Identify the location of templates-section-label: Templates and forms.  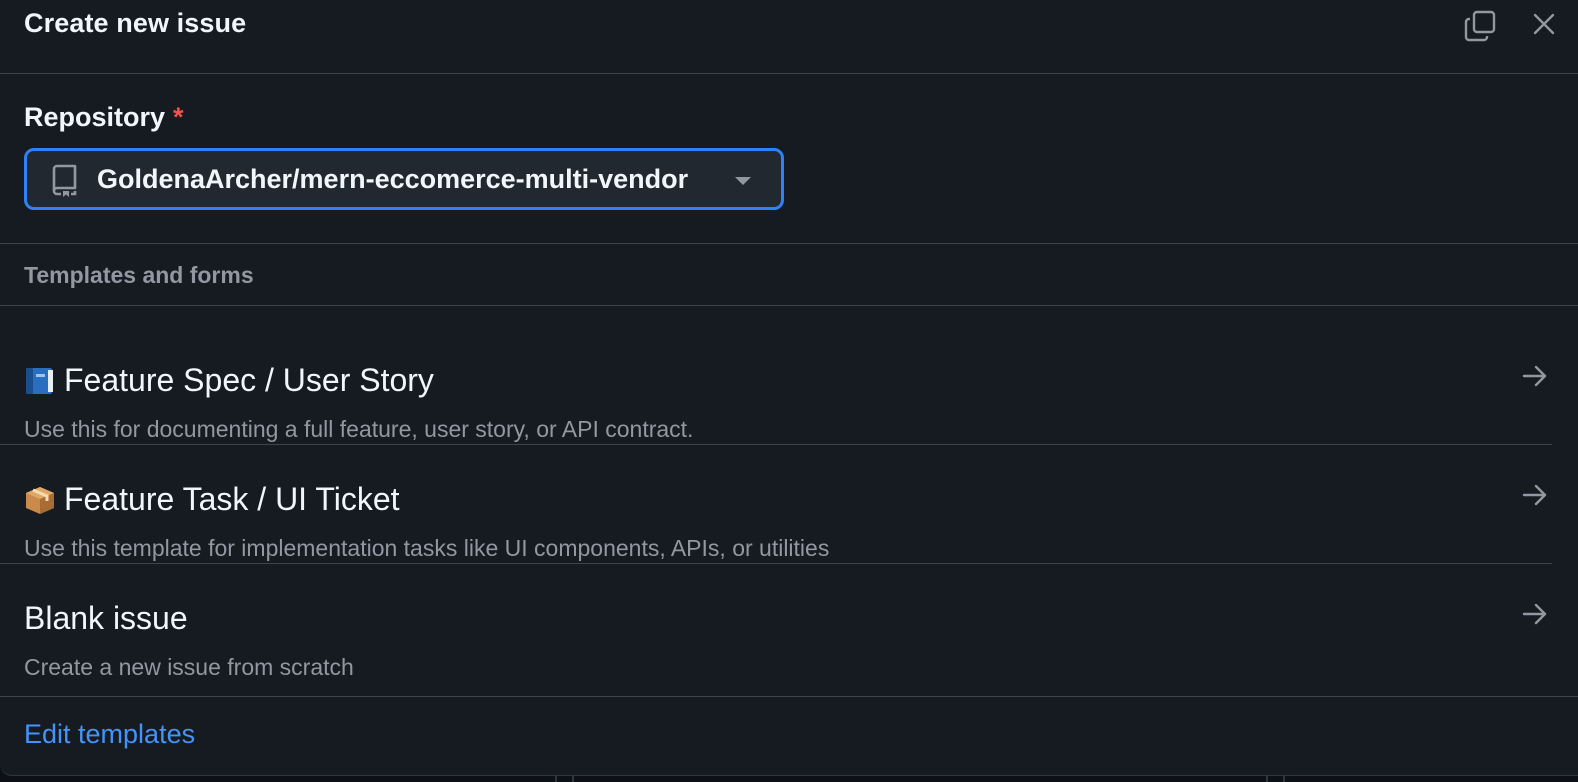
(139, 275).